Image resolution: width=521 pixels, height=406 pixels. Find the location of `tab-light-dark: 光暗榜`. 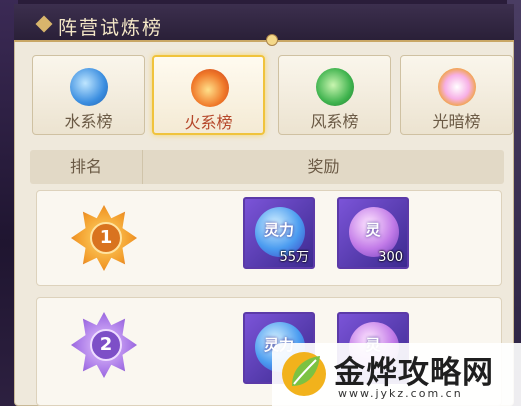

tab-light-dark: 光暗榜 is located at coordinates (456, 95).